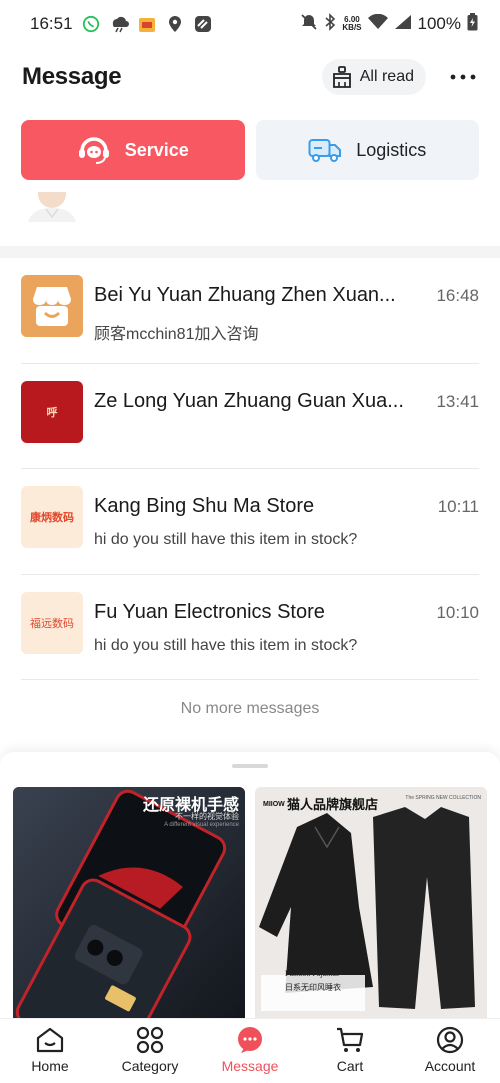 The height and width of the screenshot is (1083, 500). Describe the element at coordinates (352, 27) in the screenshot. I see `net-speed-unit: KB/S` at that location.